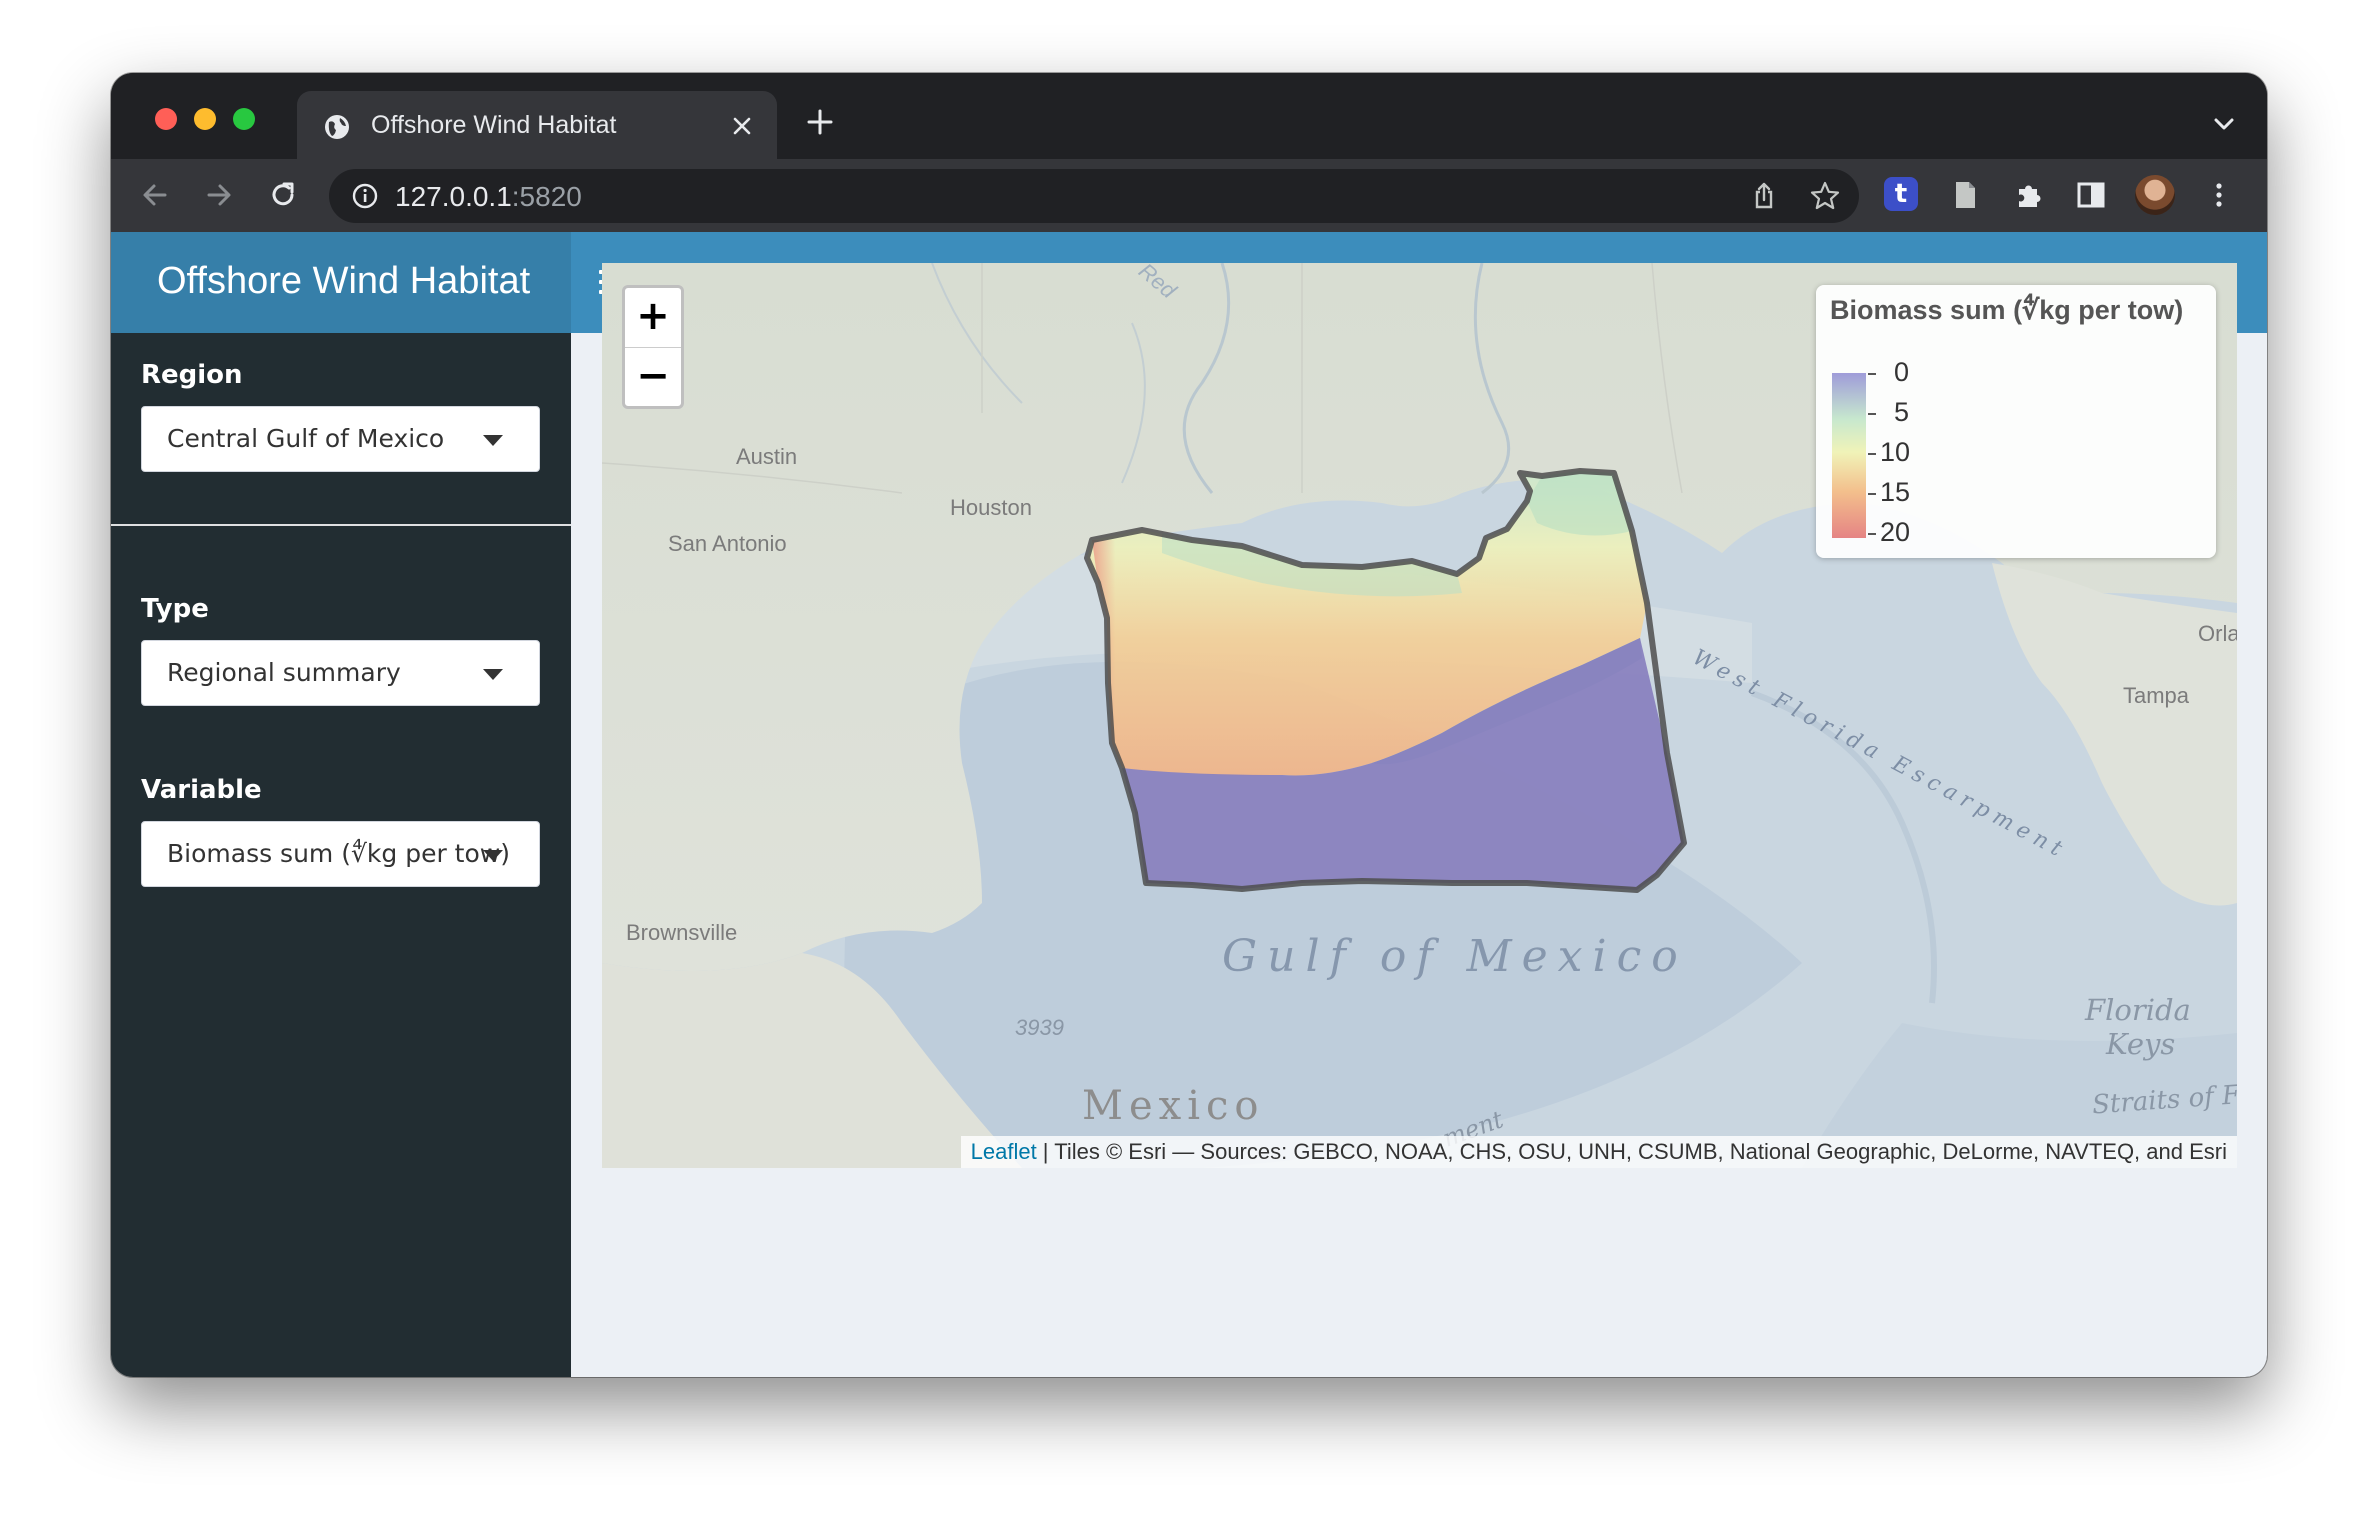 This screenshot has width=2378, height=1526. What do you see at coordinates (1825, 196) in the screenshot?
I see `bookmark-star-icon` at bounding box center [1825, 196].